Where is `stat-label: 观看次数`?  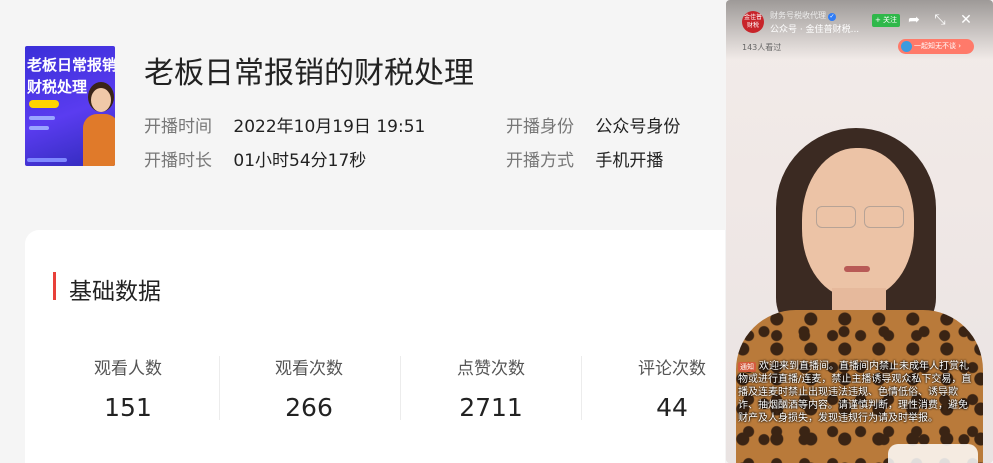
stat-label: 观看次数 is located at coordinates (309, 369).